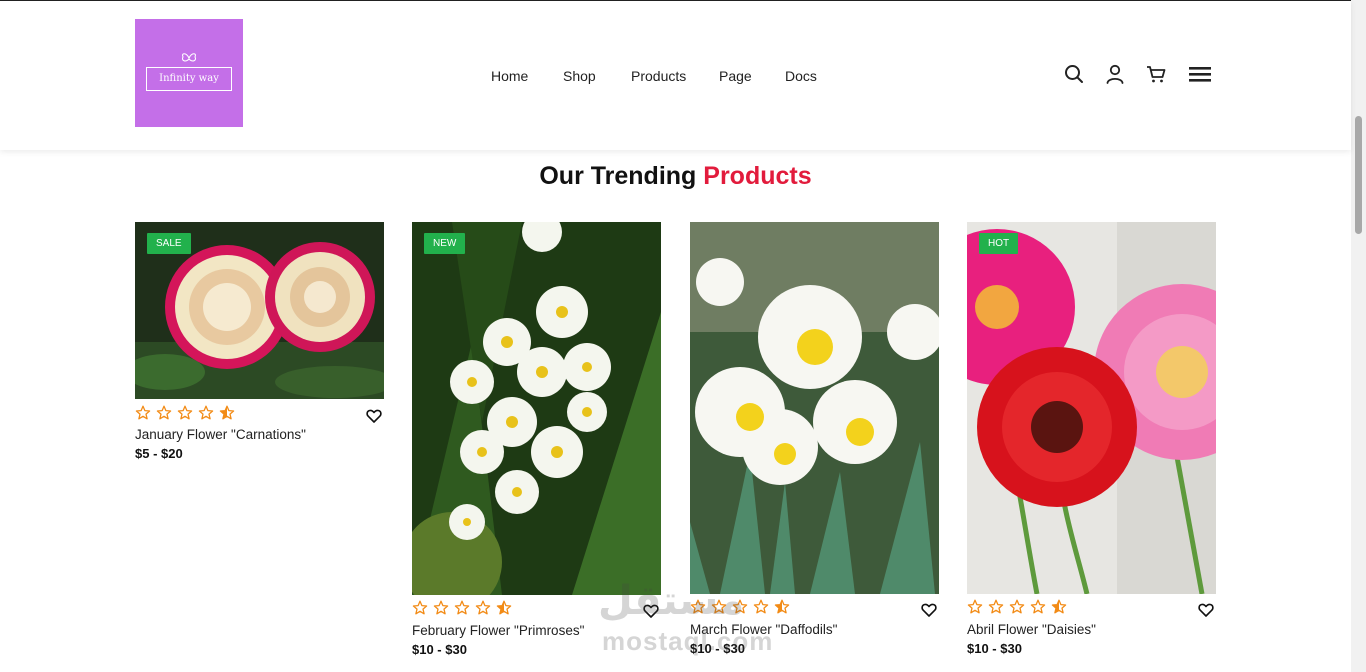 The image size is (1366, 672). What do you see at coordinates (757, 176) in the screenshot?
I see `section-title-accent: Products` at bounding box center [757, 176].